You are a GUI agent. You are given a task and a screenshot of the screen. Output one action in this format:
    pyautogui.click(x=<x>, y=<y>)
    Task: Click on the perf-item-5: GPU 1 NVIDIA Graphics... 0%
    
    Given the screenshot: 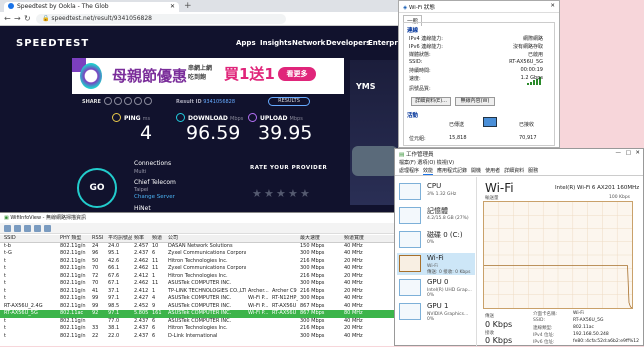 What is the action you would take?
    pyautogui.click(x=436, y=312)
    